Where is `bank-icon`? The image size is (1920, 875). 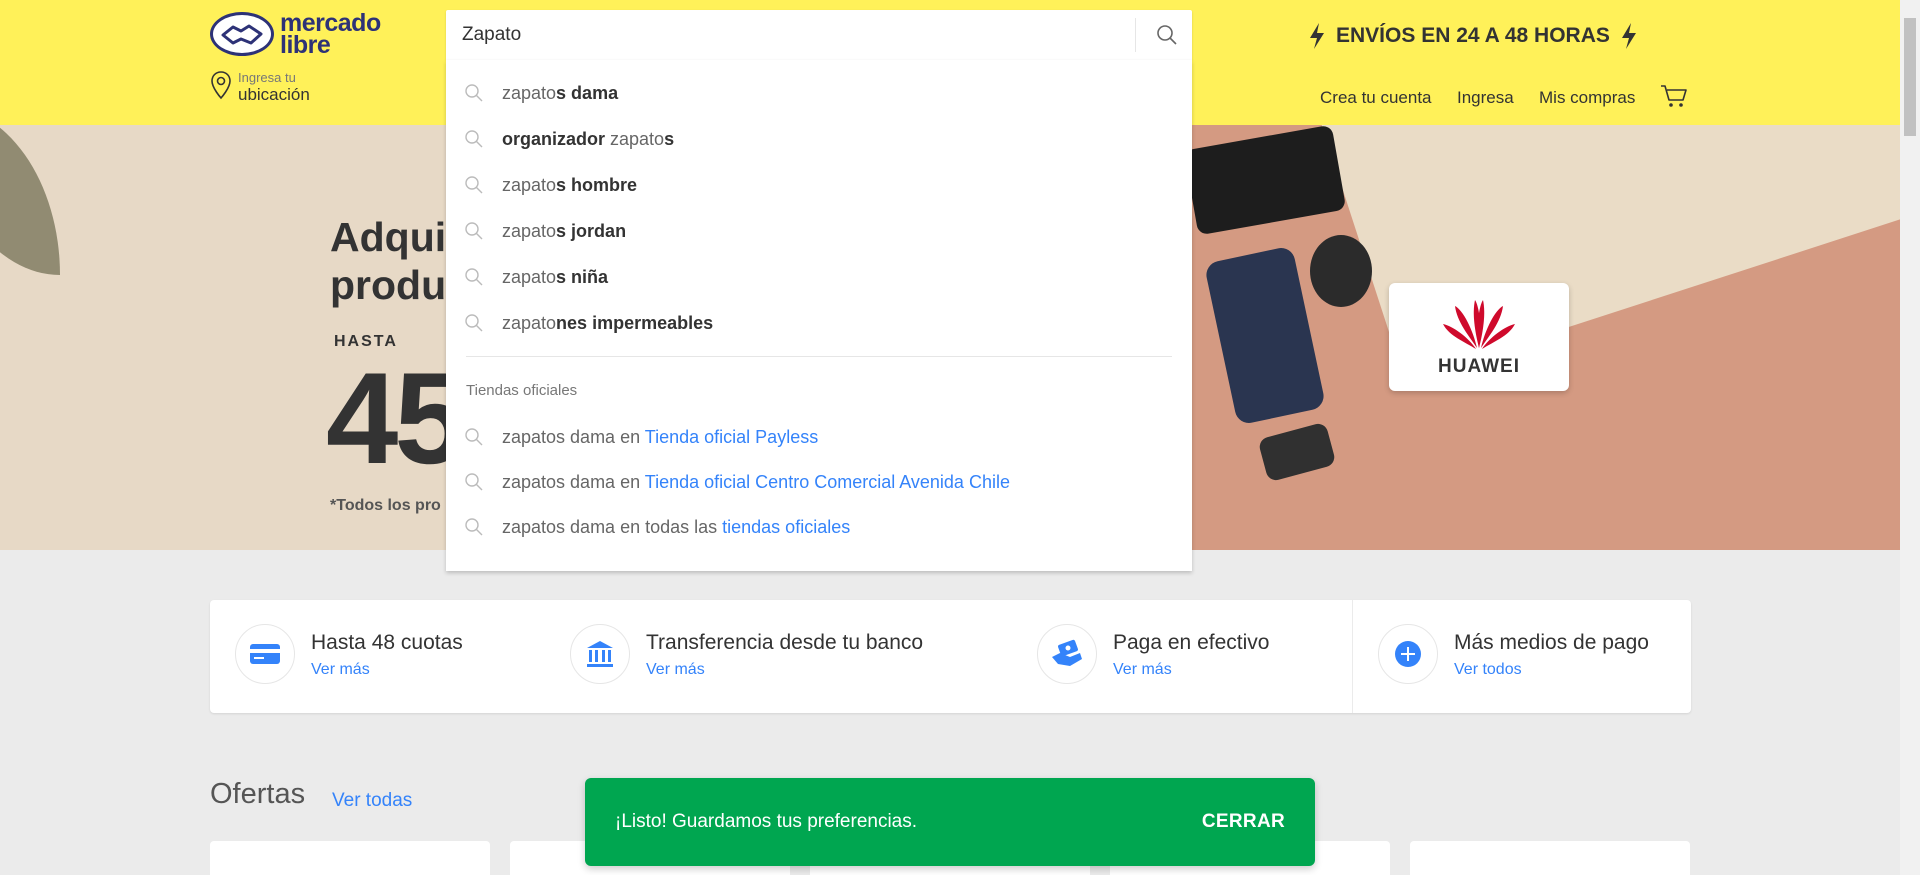
bank-icon is located at coordinates (600, 654).